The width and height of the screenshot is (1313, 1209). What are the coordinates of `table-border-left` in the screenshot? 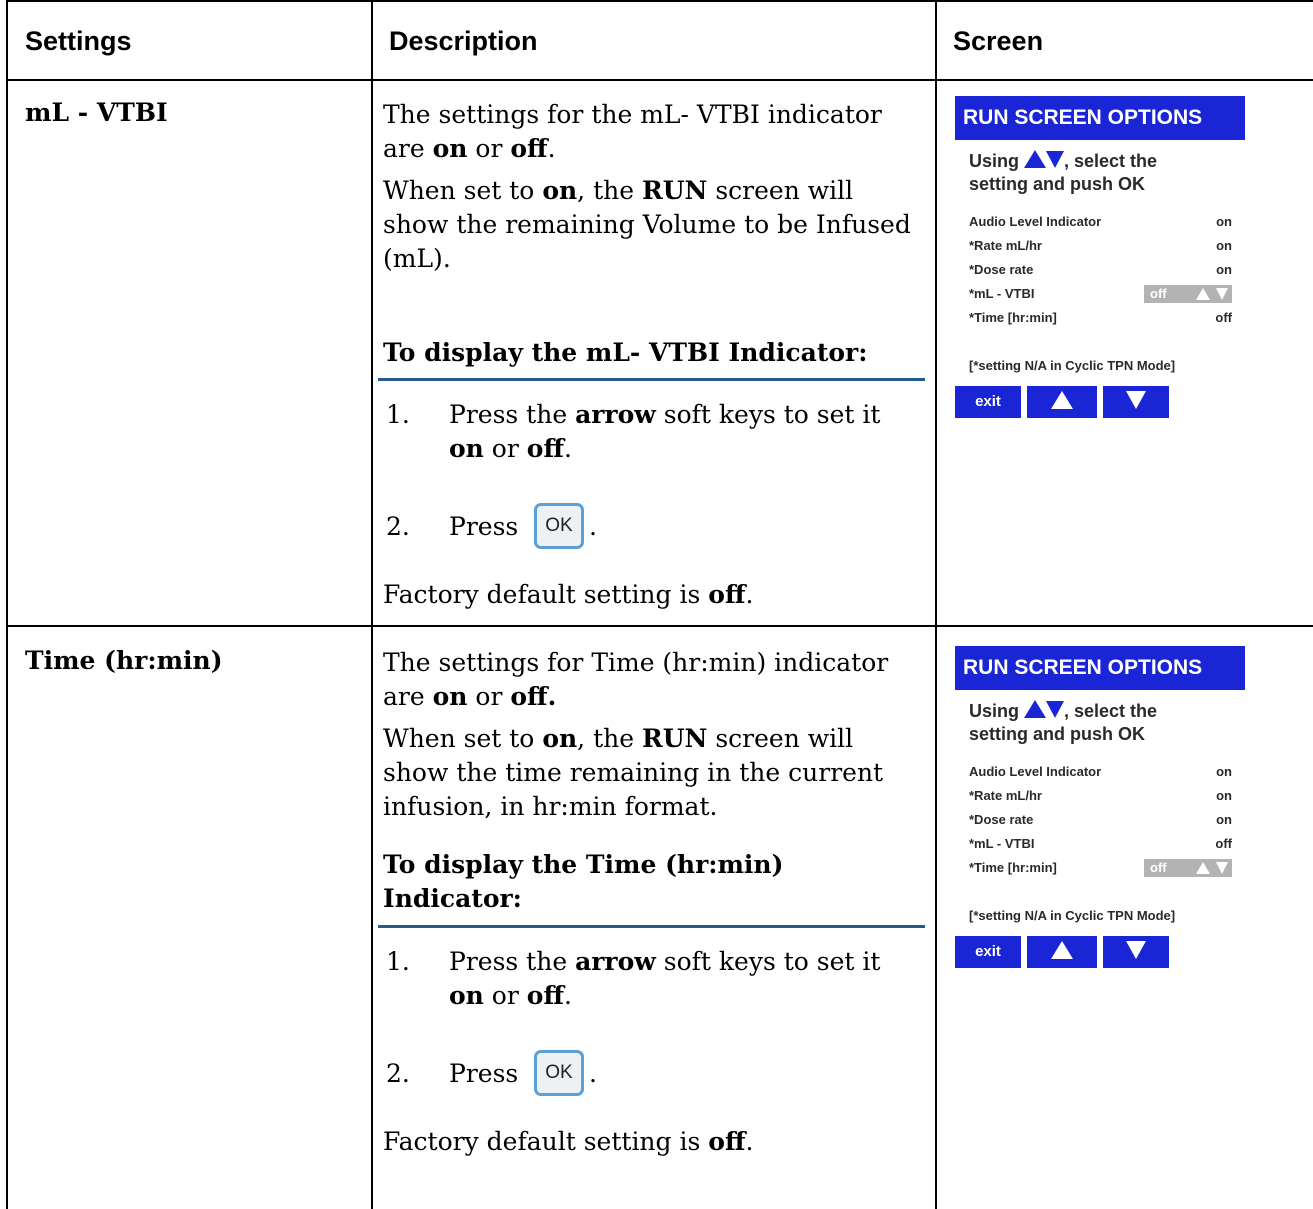 It's located at (7, 604).